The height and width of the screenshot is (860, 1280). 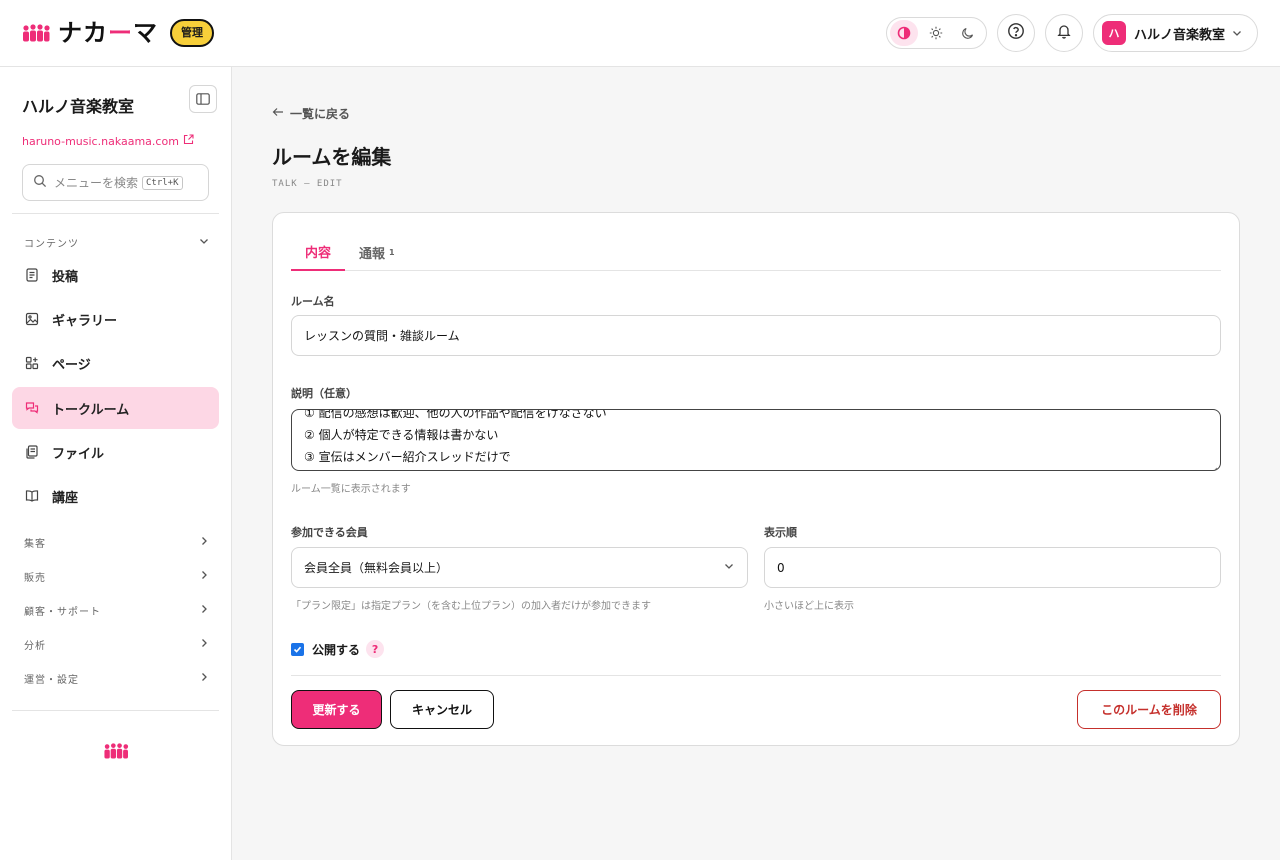 I want to click on sidebar-item-files: ファイル, so click(x=115, y=452).